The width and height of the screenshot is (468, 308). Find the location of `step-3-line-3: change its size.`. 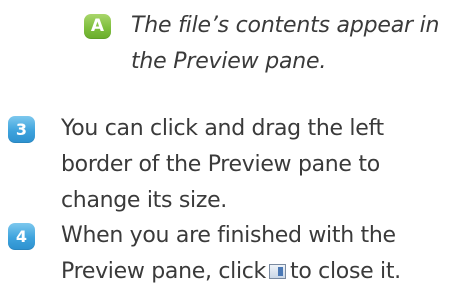

step-3-line-3: change its size. is located at coordinates (144, 200).